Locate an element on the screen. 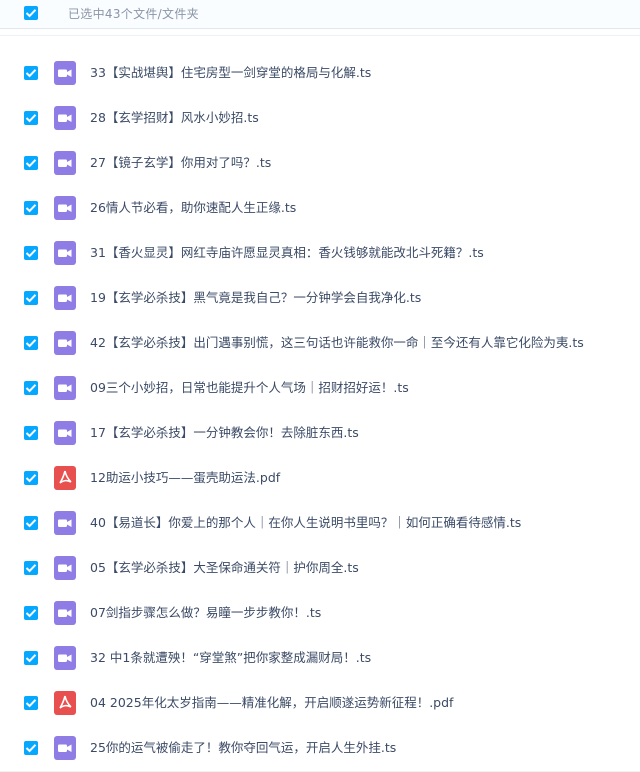 This screenshot has width=640, height=772. file-row: 31【香火显灵】网红寺庙许愿显灵真相：香火钱够就能改北斗死籍？.ts is located at coordinates (320, 254).